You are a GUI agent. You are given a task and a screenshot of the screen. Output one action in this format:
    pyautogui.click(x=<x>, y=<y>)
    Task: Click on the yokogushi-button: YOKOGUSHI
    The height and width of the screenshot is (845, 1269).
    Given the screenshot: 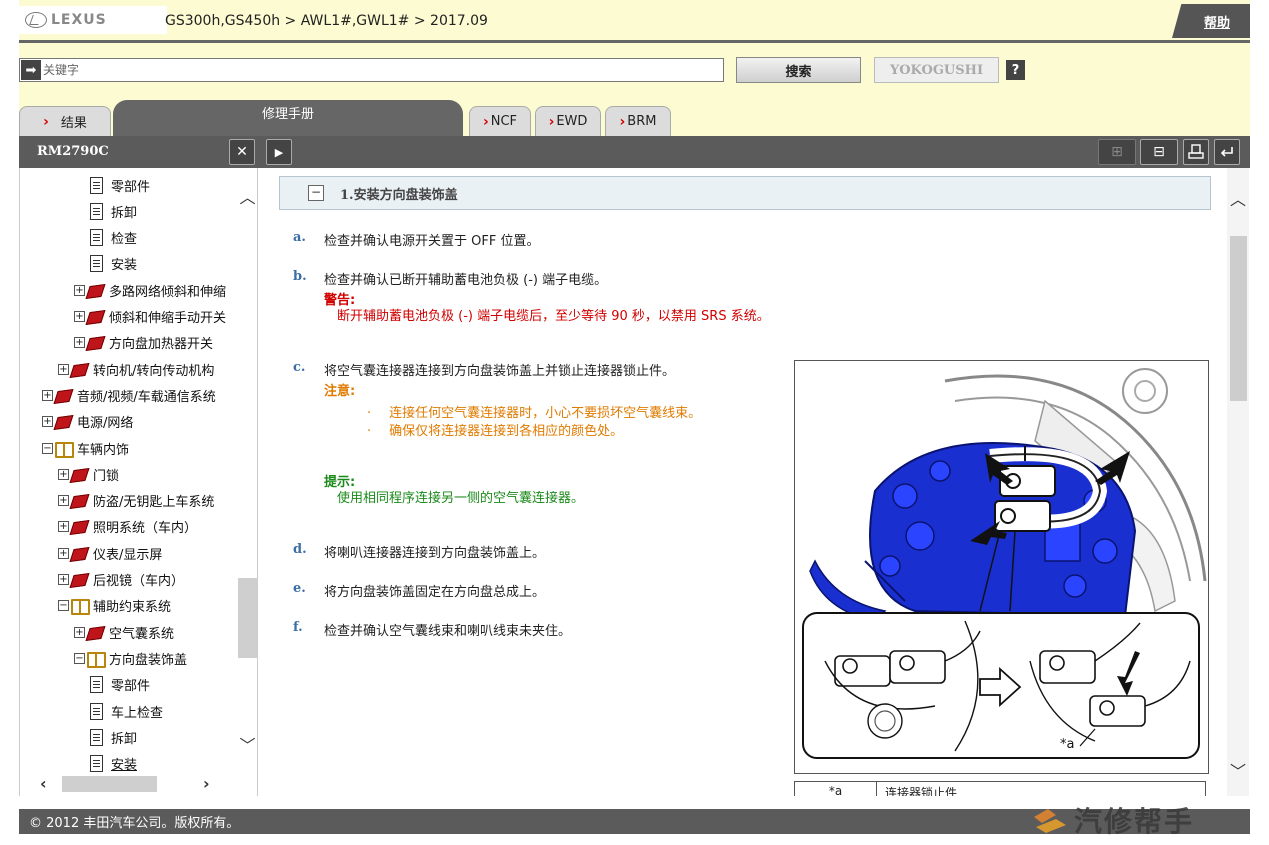 What is the action you would take?
    pyautogui.click(x=936, y=70)
    